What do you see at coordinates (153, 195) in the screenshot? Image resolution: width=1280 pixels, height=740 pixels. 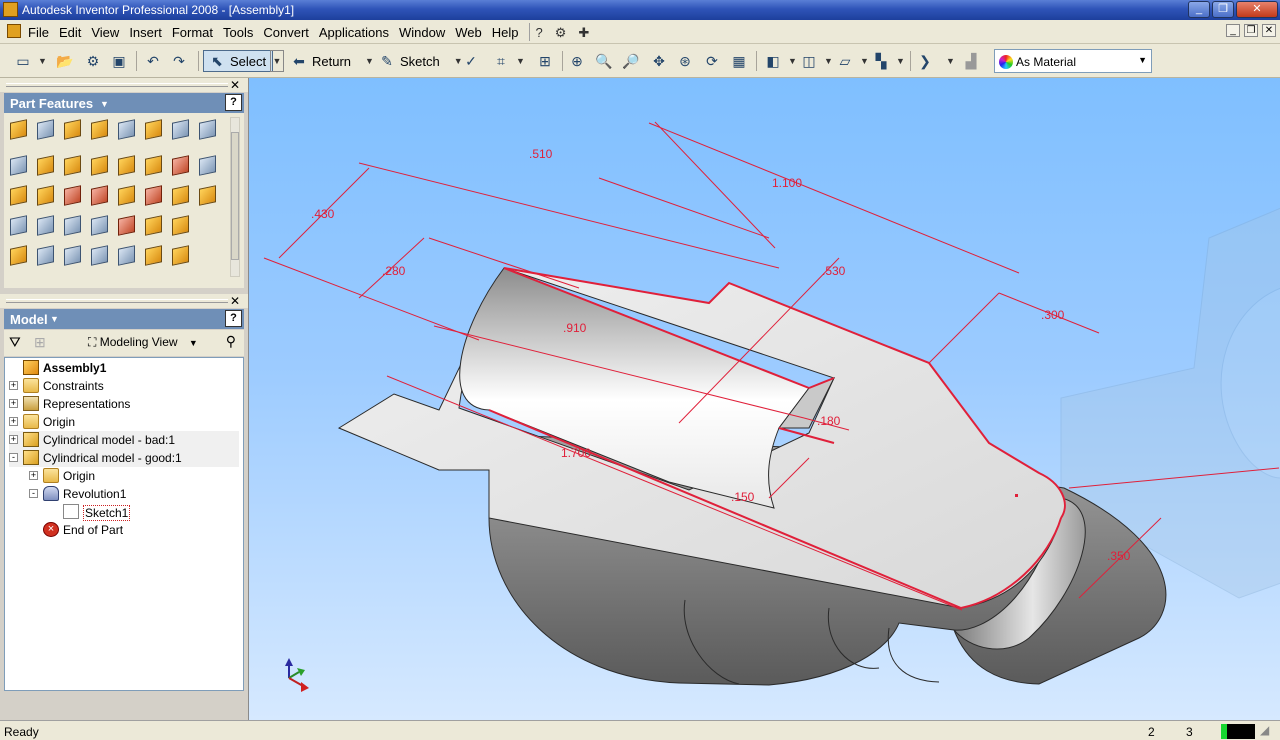 I see `boundary-patch-icon` at bounding box center [153, 195].